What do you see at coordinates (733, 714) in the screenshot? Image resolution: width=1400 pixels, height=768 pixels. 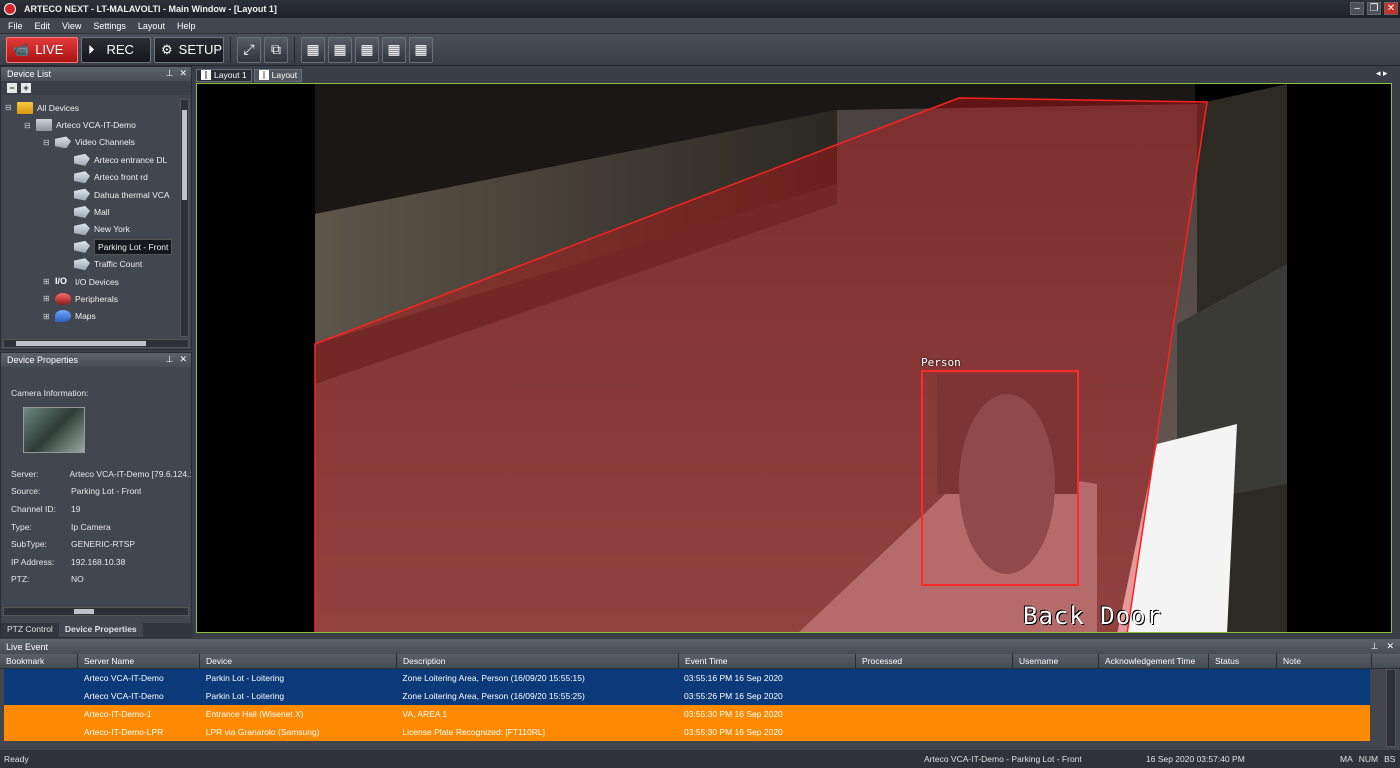 I see `event-cell: 03:55:30 PM 16 Sep 2020` at bounding box center [733, 714].